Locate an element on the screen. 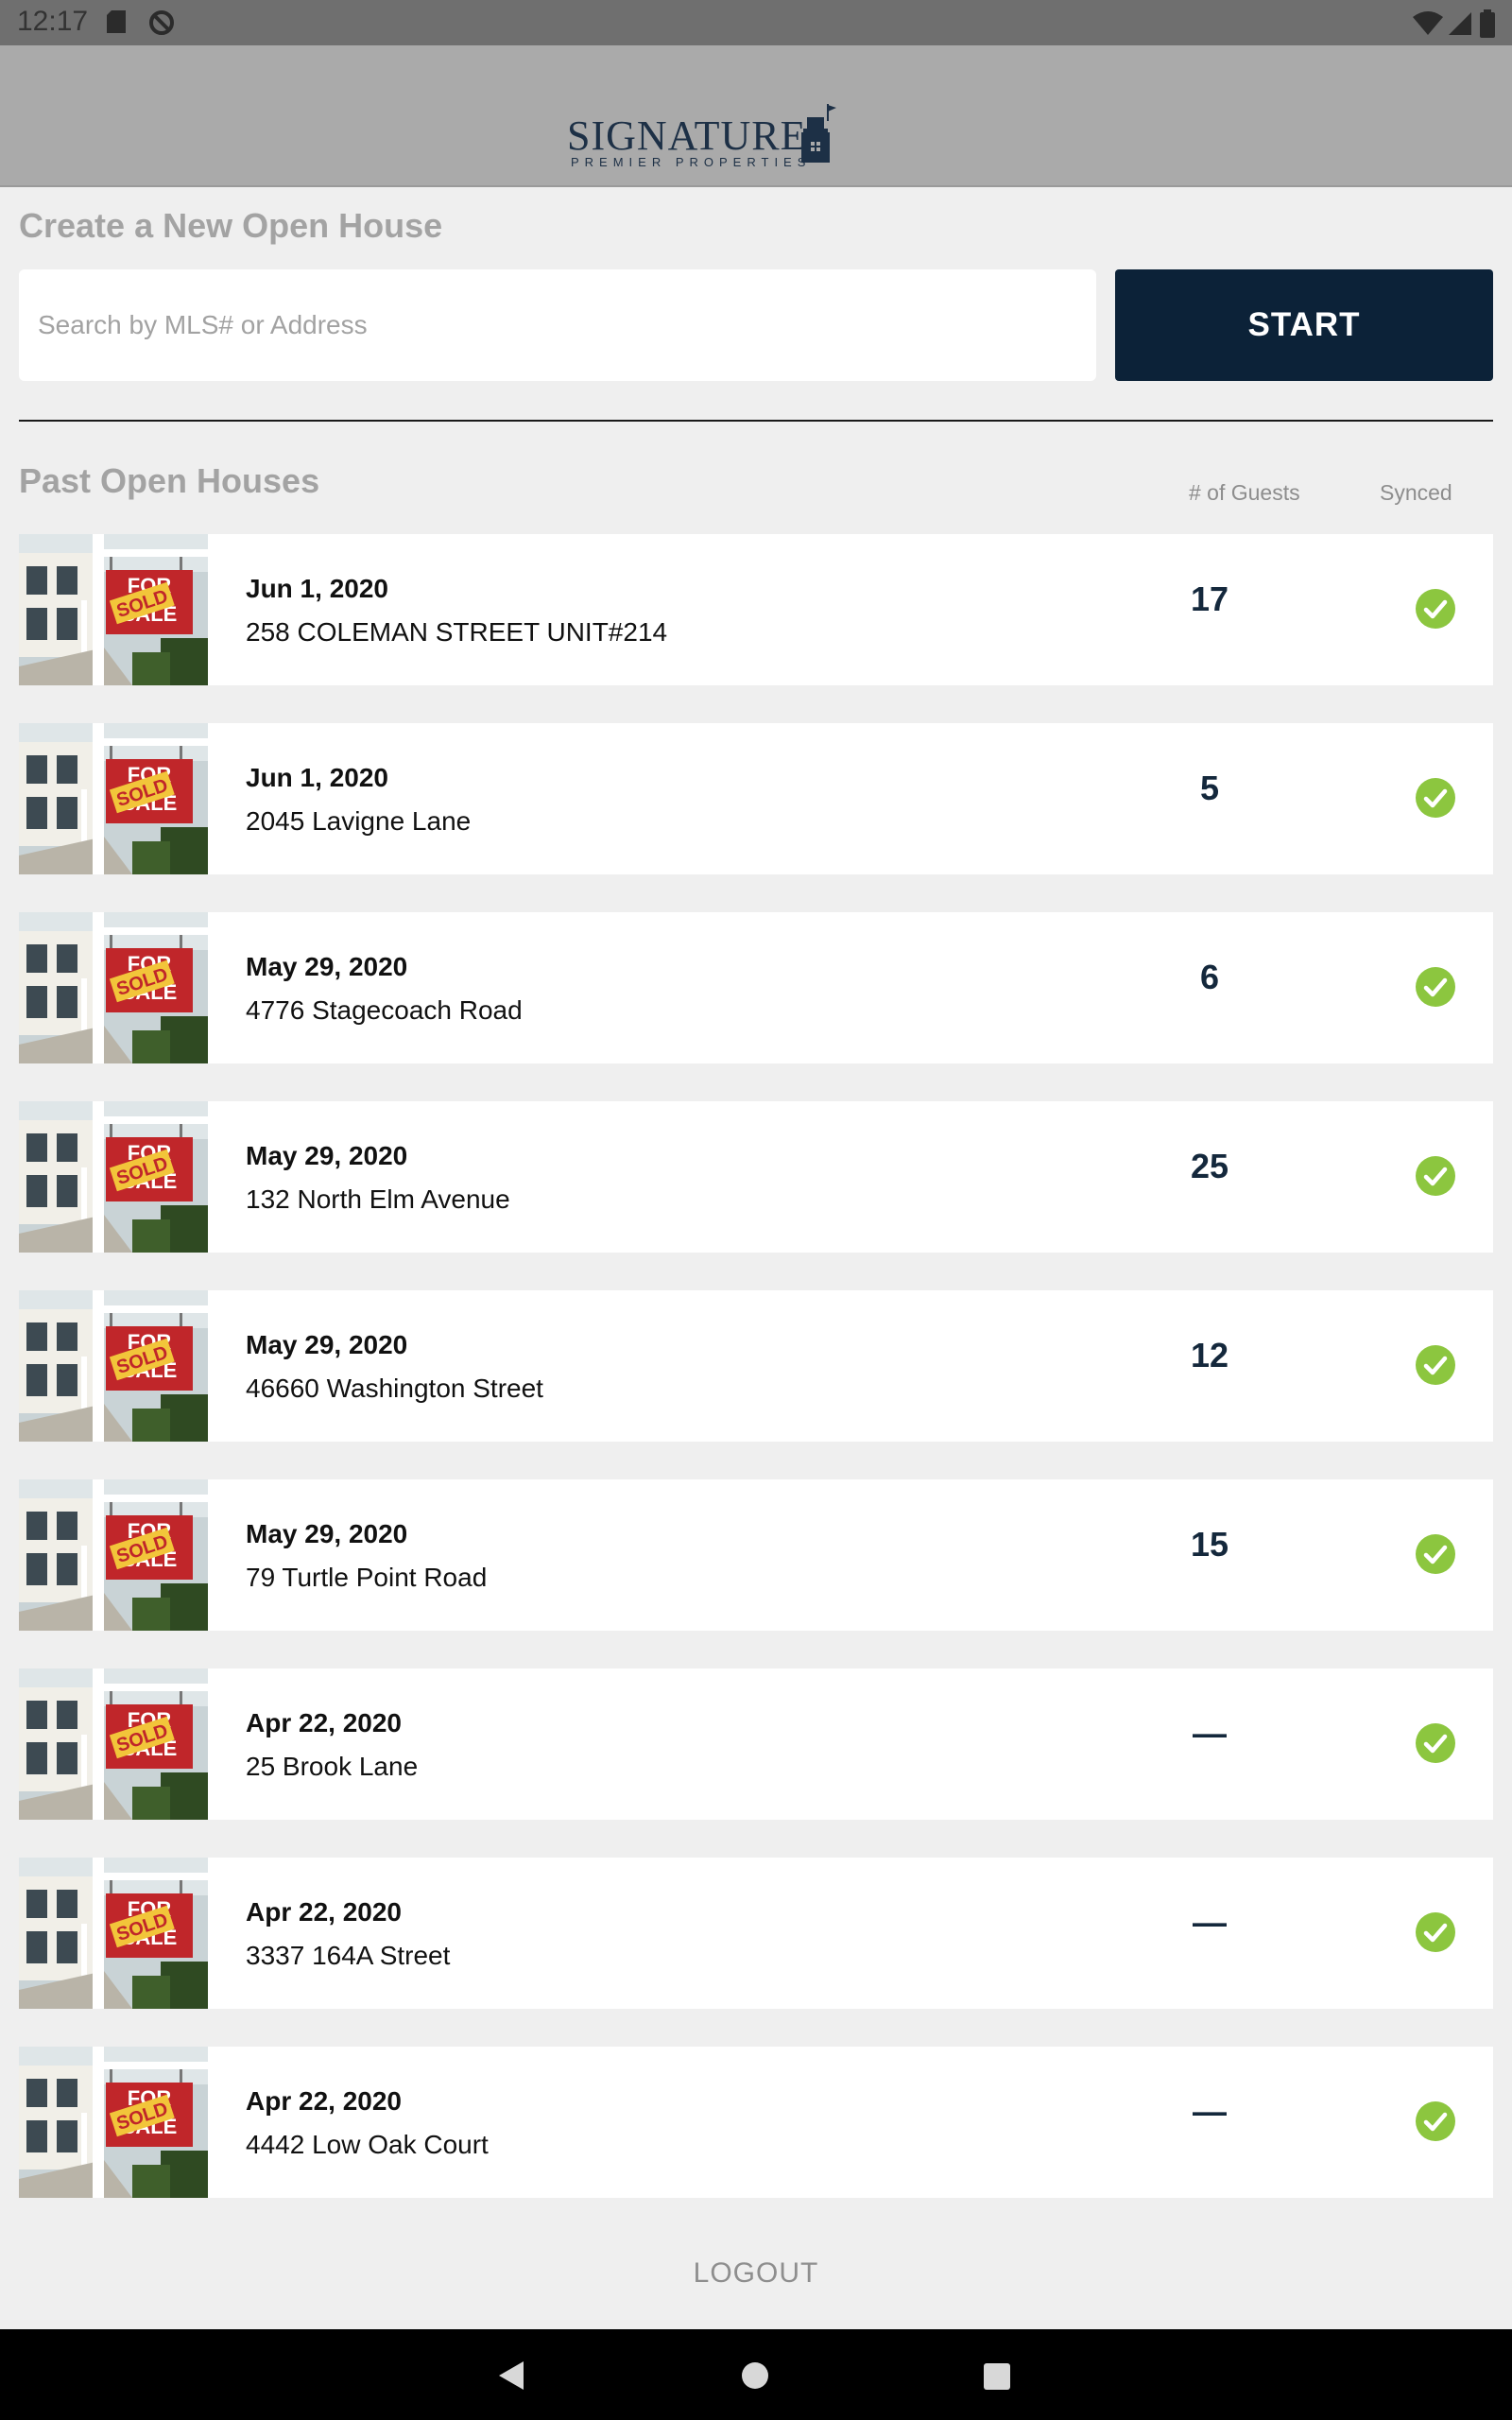  open-house-address: 4442 Low Oak Court is located at coordinates (367, 2145).